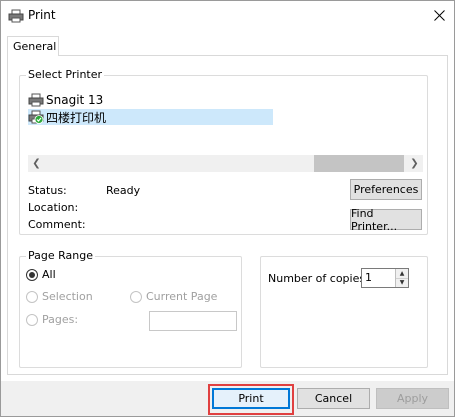 This screenshot has height=417, width=455. I want to click on printer-icon, so click(36, 100).